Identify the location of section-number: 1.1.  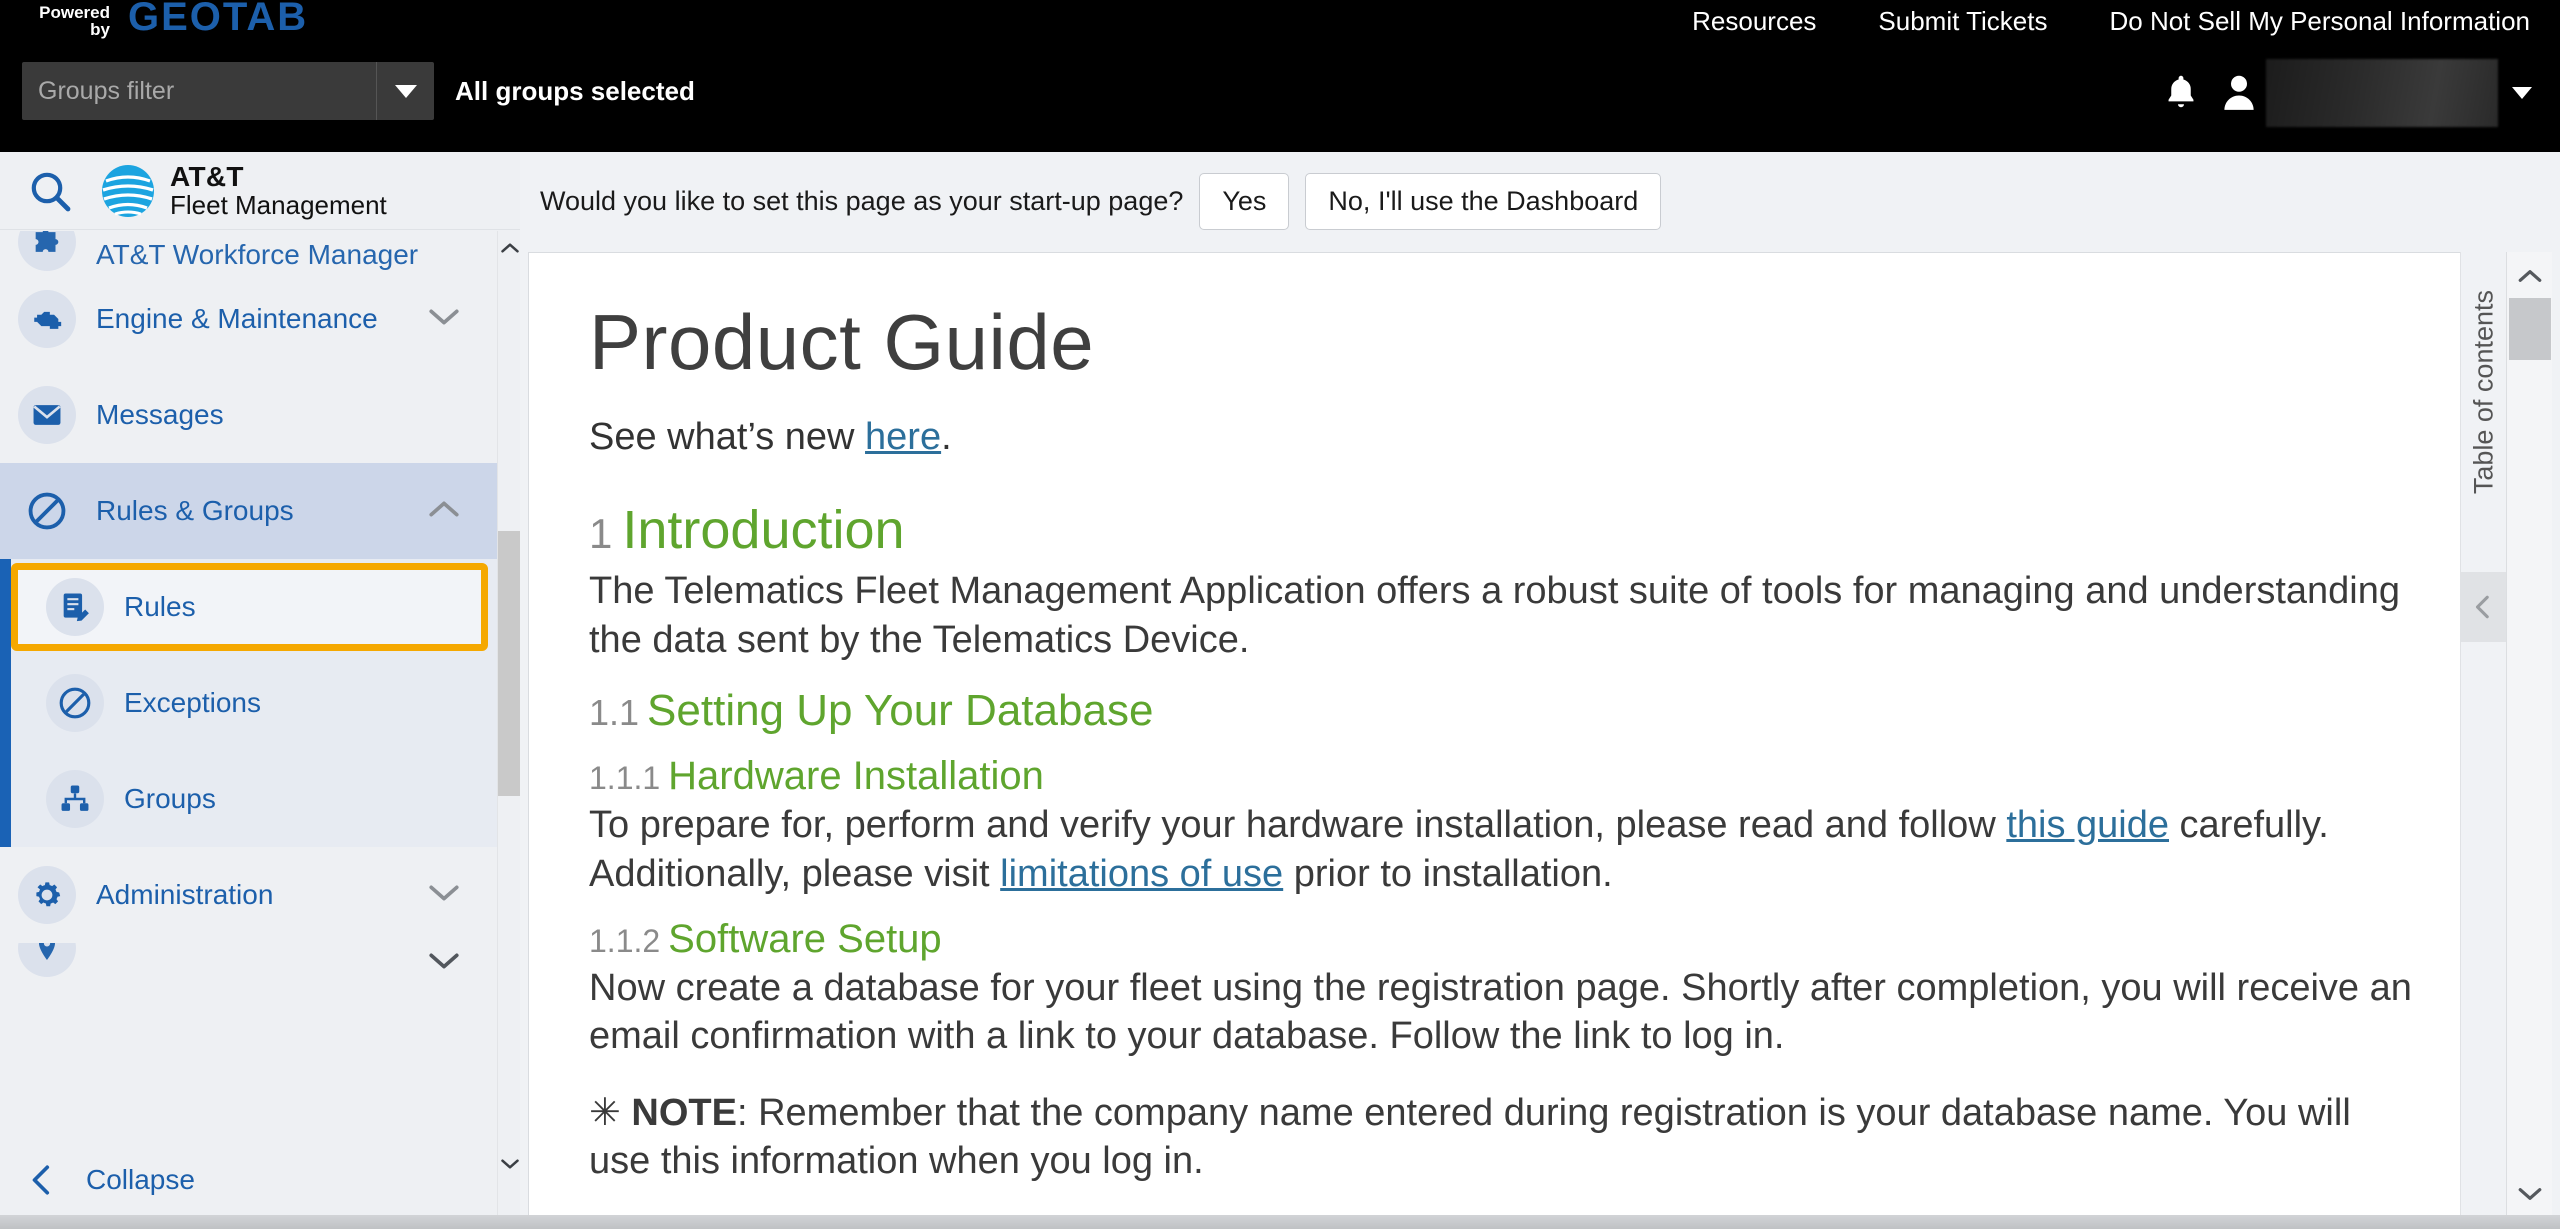
(614, 713).